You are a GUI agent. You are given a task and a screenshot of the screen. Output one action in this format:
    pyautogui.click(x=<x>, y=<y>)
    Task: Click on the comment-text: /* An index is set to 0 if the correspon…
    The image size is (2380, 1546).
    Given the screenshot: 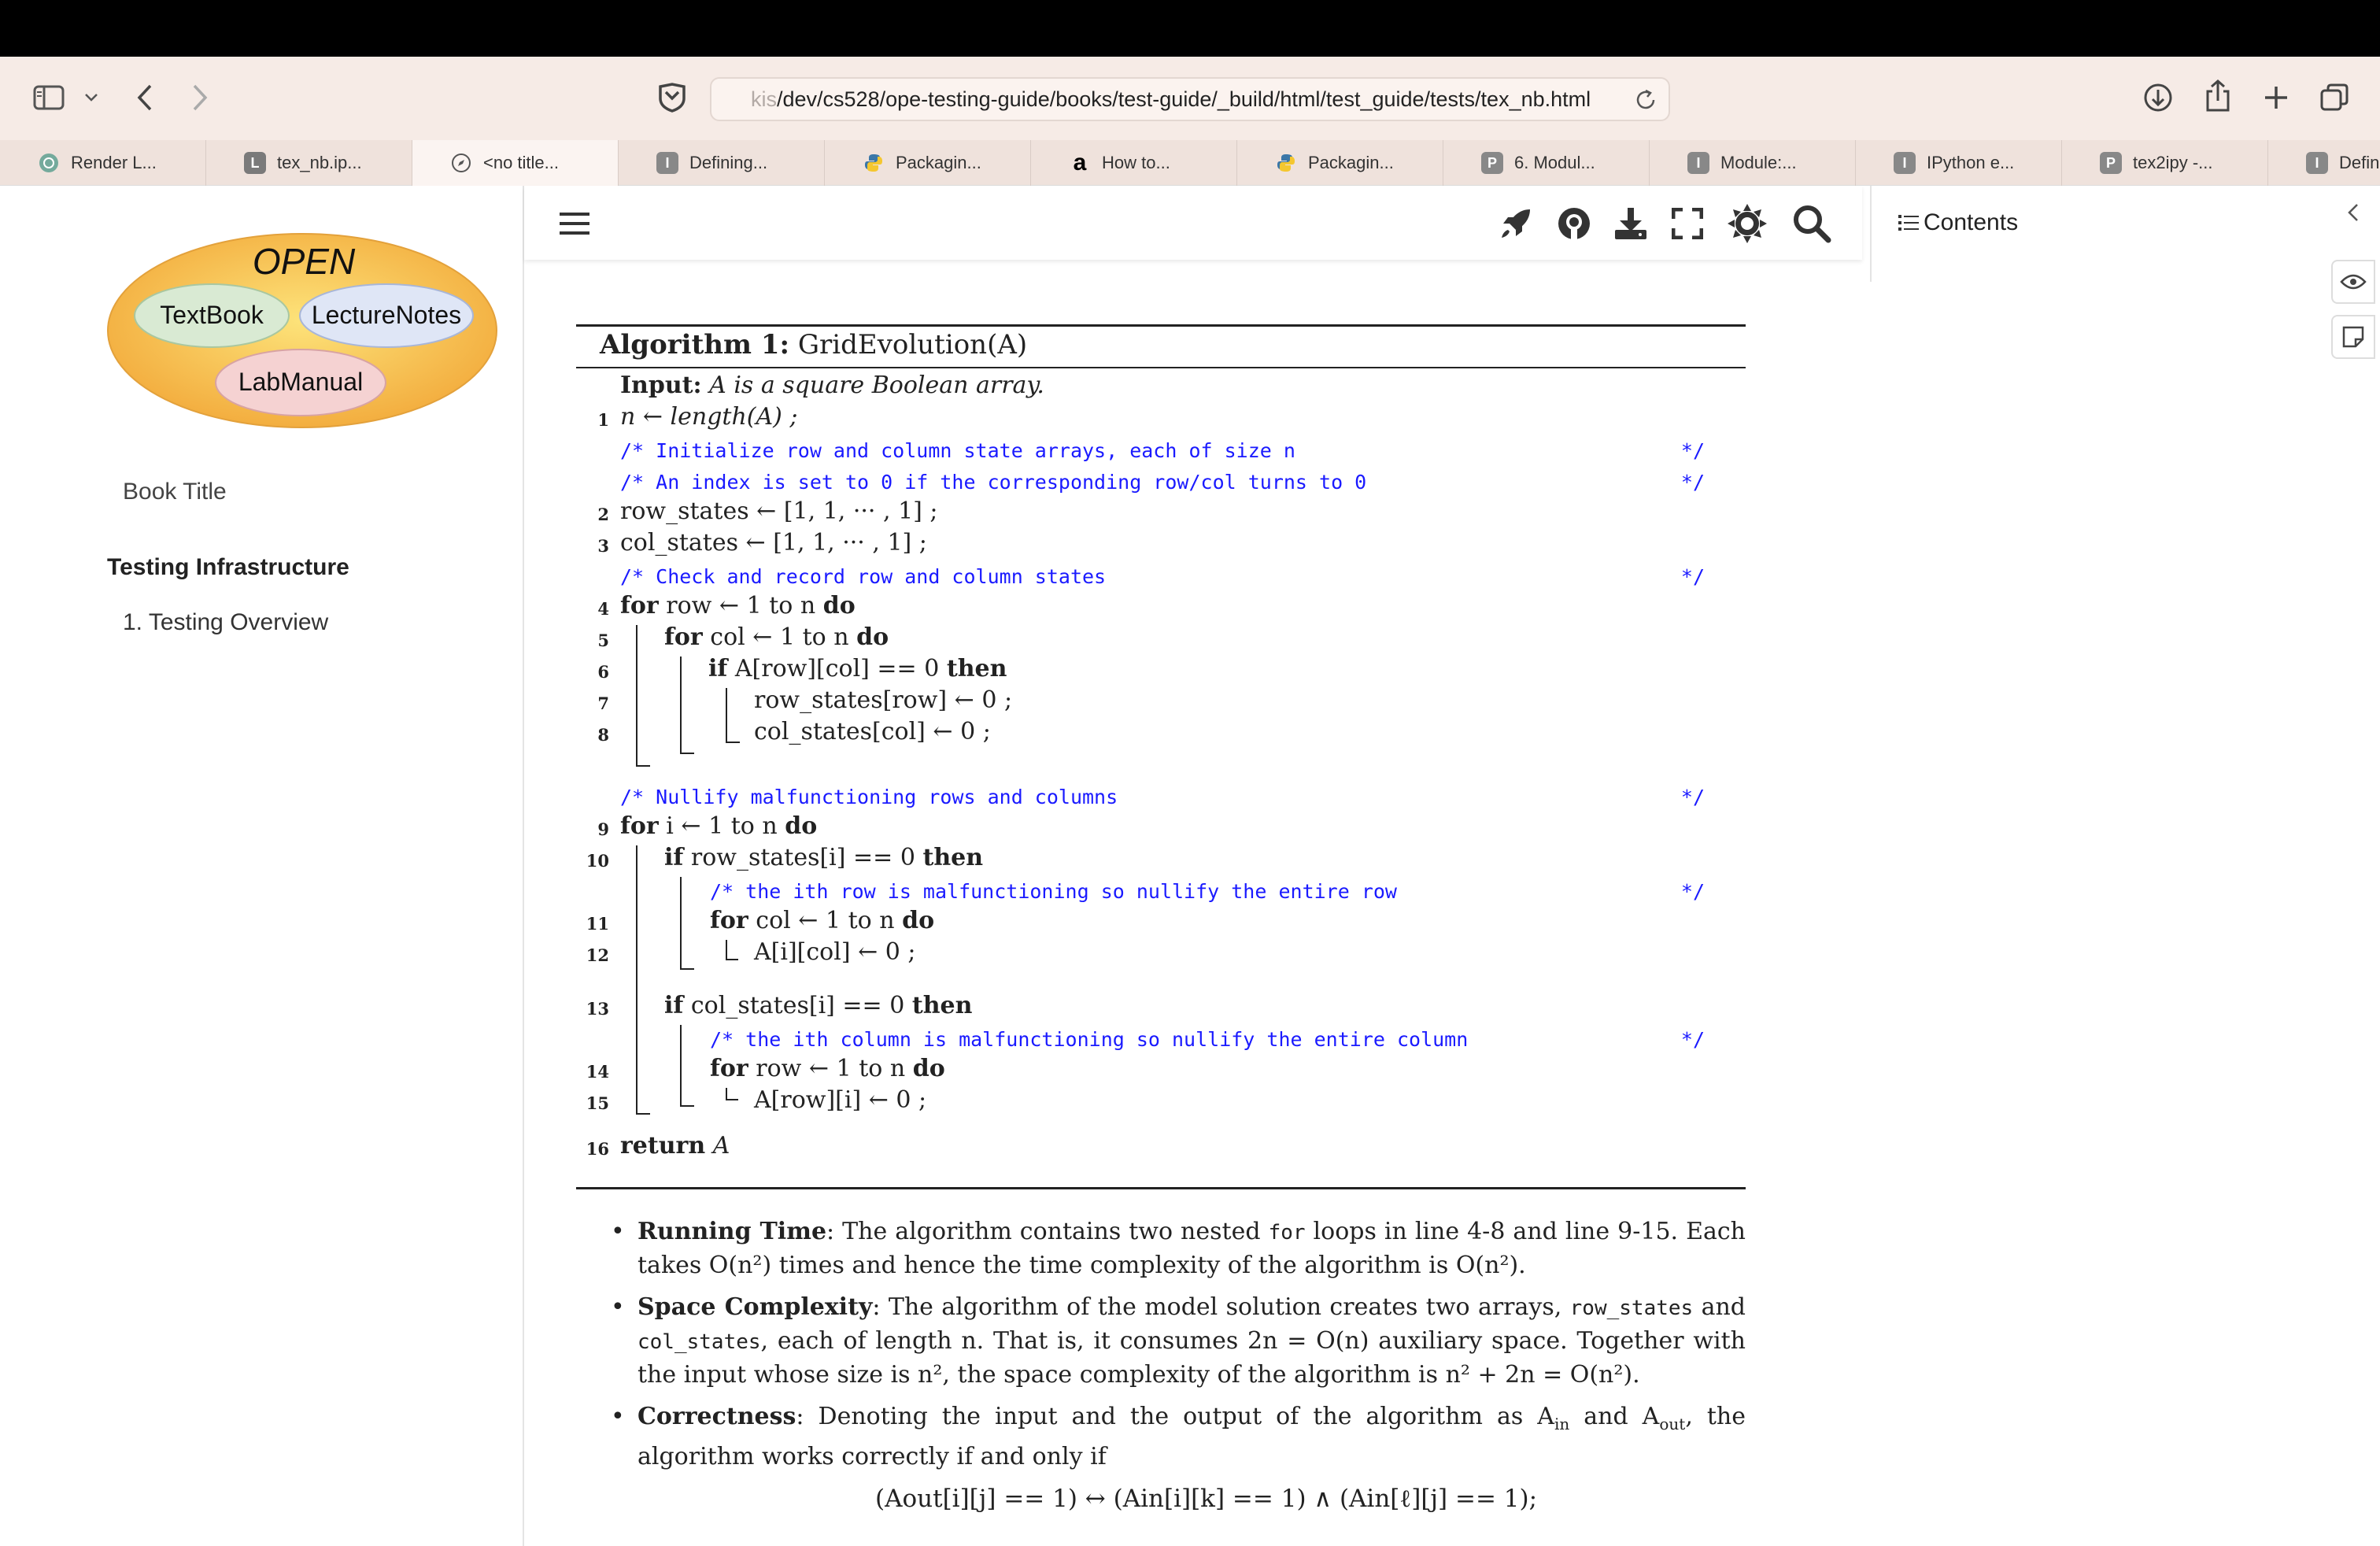 What is the action you would take?
    pyautogui.click(x=993, y=482)
    